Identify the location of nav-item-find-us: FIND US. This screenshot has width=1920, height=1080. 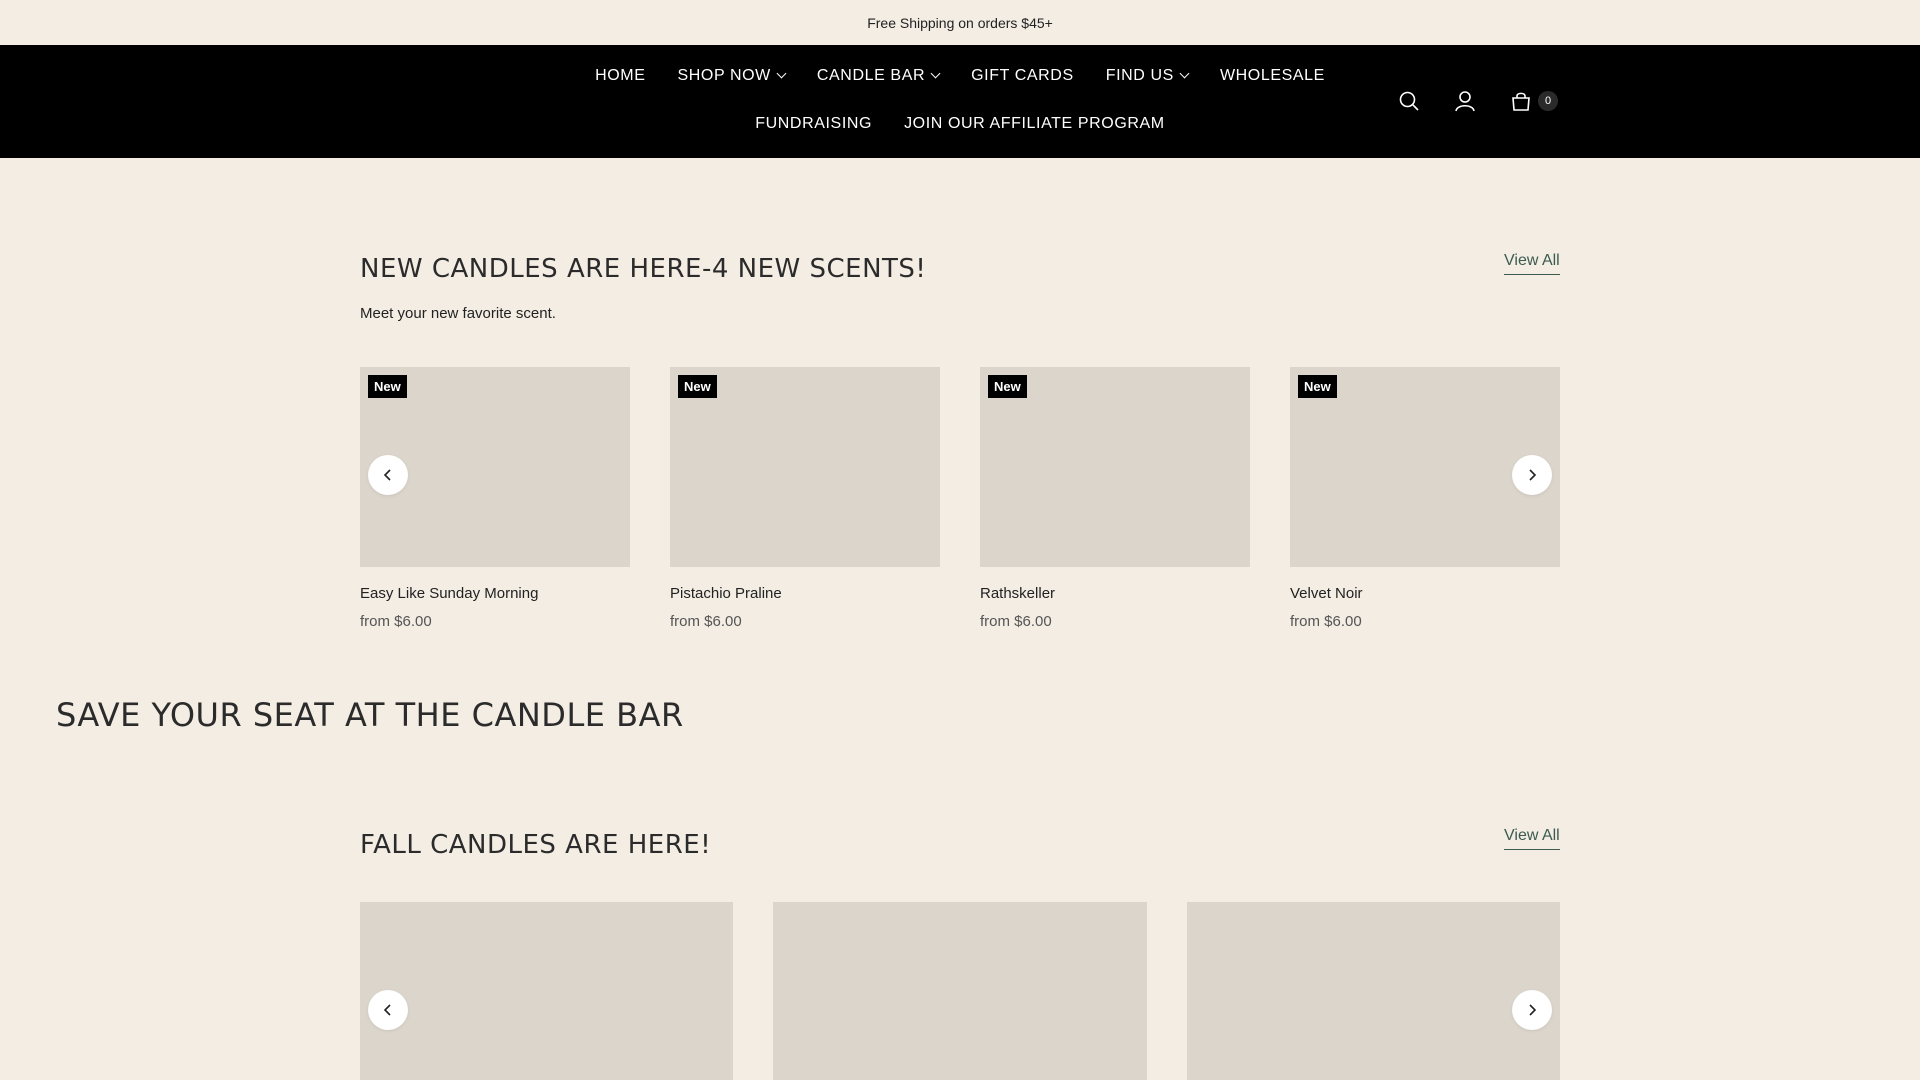
(1147, 76).